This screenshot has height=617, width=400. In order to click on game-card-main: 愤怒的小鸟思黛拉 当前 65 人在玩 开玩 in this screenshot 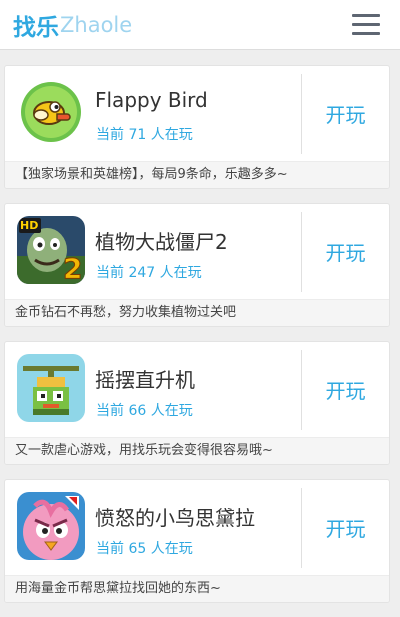, I will do `click(197, 527)`.